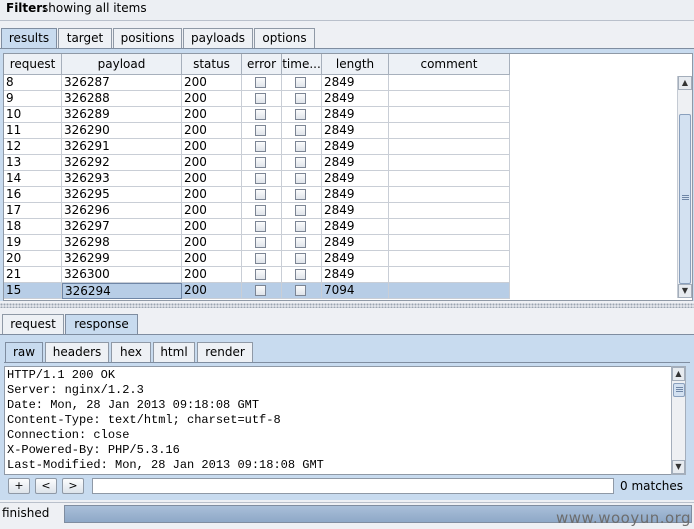 This screenshot has width=694, height=529. What do you see at coordinates (73, 486) in the screenshot?
I see `next-button: >` at bounding box center [73, 486].